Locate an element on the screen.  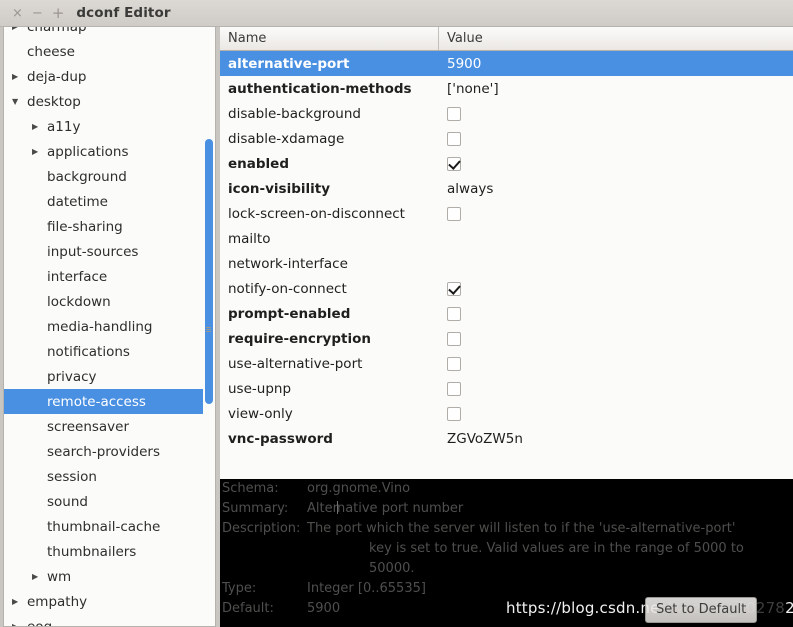
maximize-icon: + is located at coordinates (58, 12).